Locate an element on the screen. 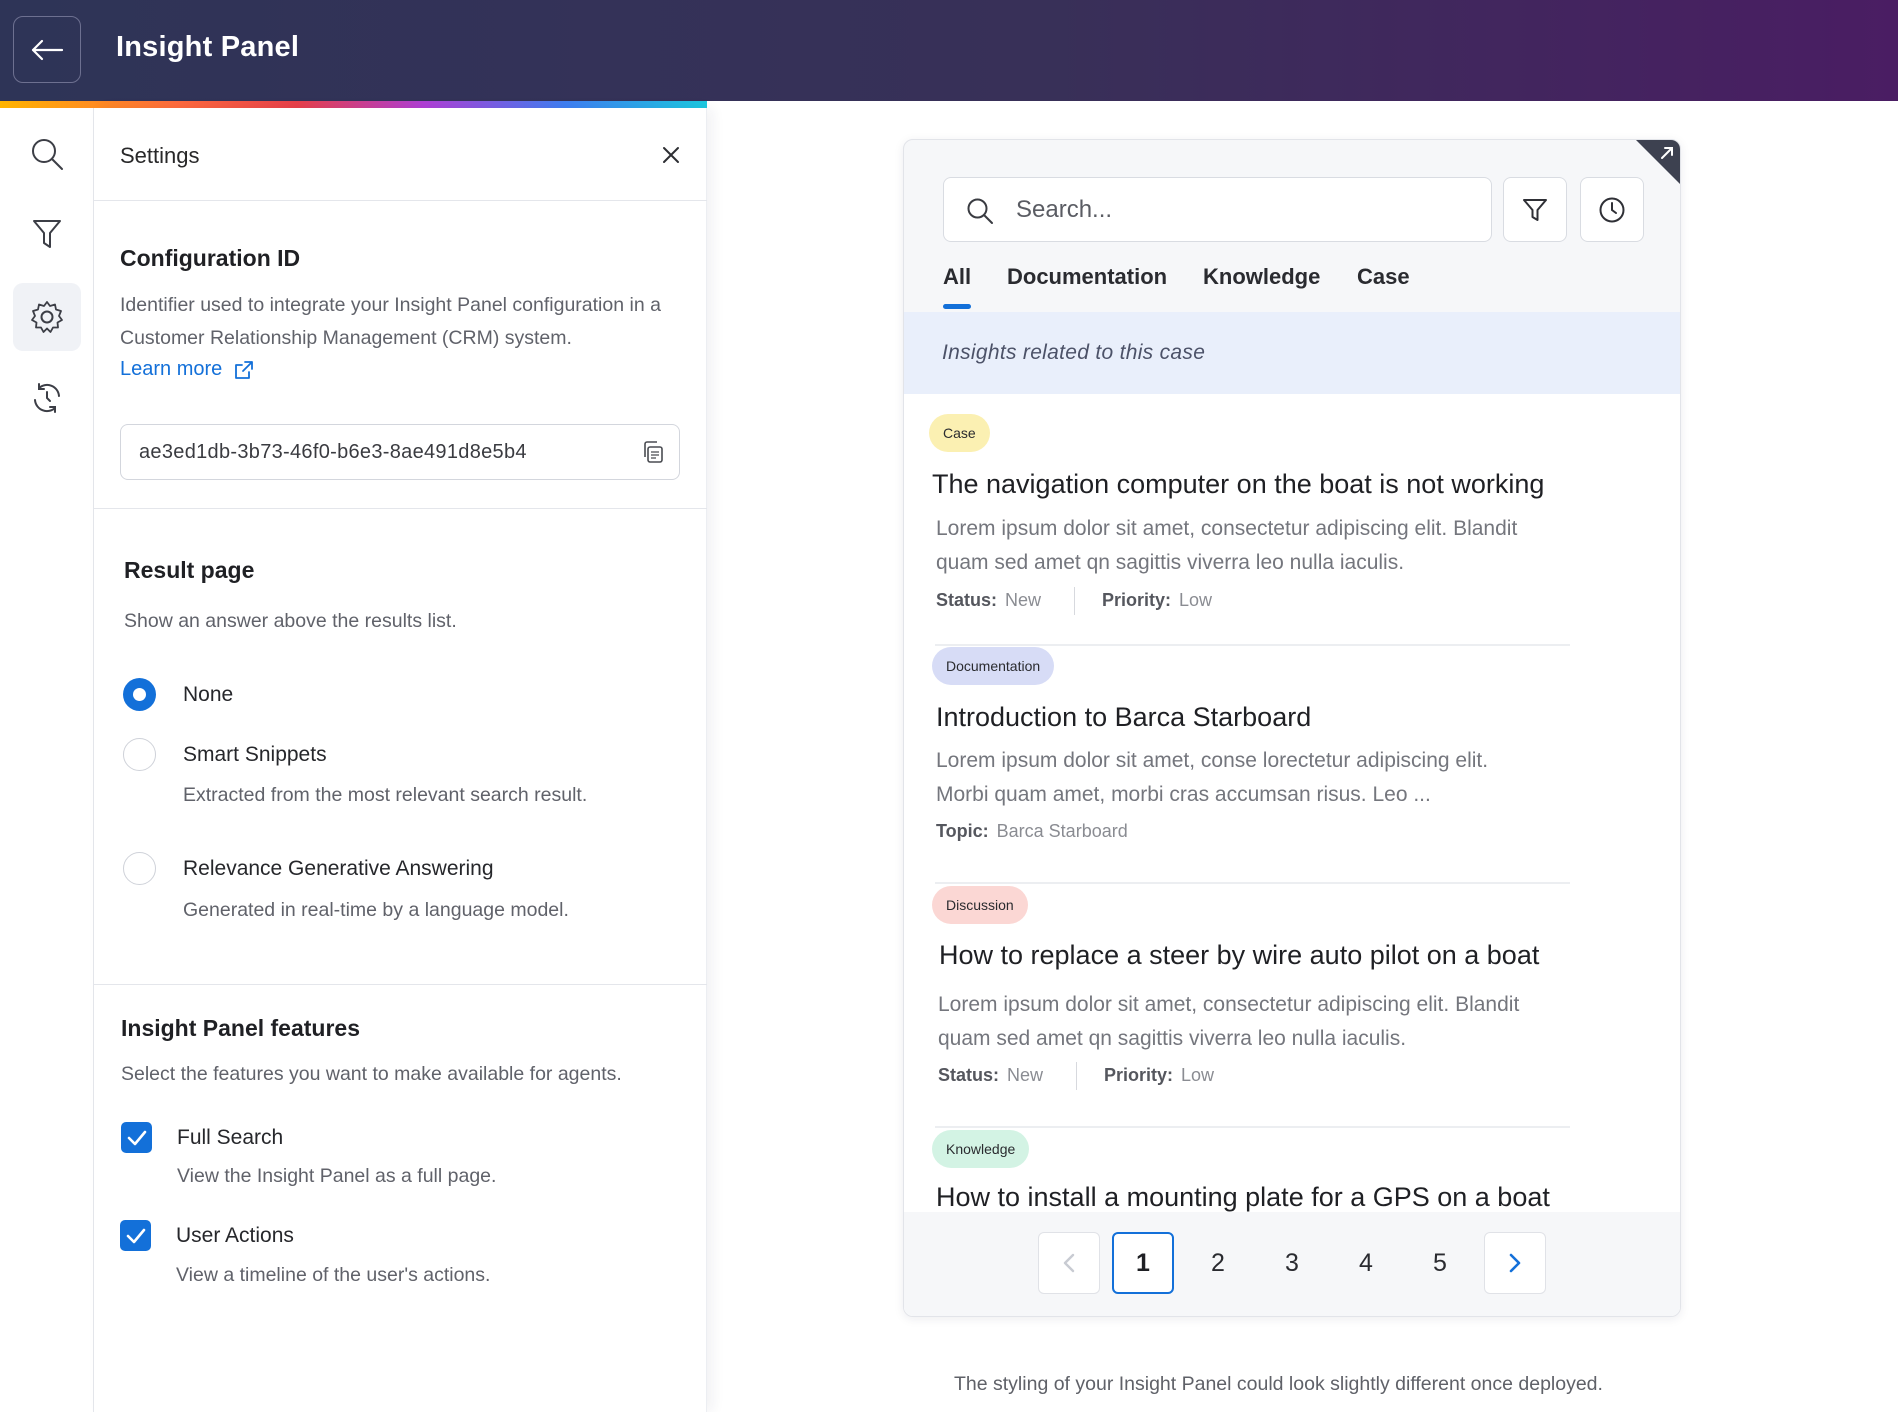  tab-knowledge: Knowledge is located at coordinates (1261, 277).